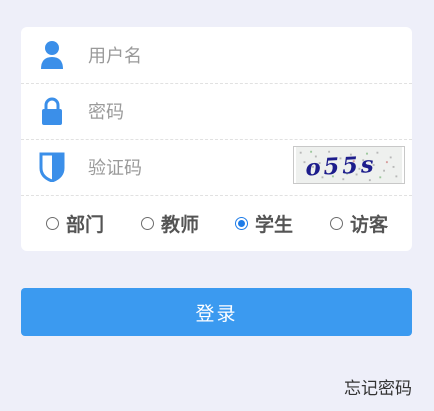  I want to click on forgot-password-link: 忘记密码, so click(378, 386).